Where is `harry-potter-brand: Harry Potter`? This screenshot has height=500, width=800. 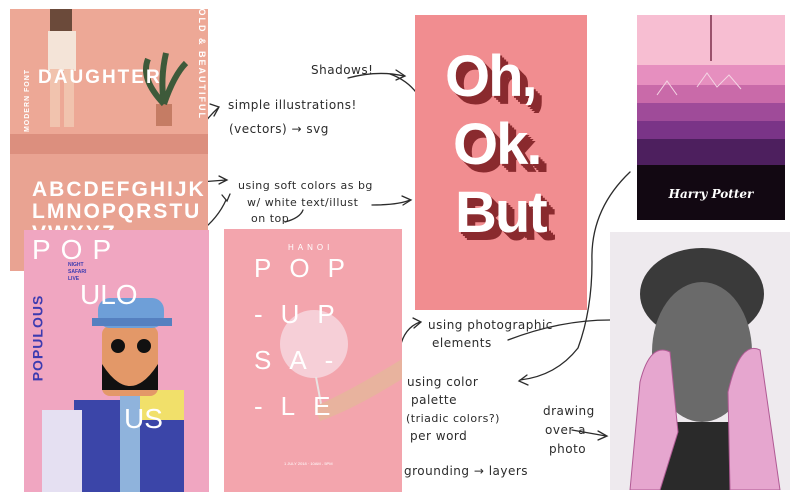 harry-potter-brand: Harry Potter is located at coordinates (711, 194).